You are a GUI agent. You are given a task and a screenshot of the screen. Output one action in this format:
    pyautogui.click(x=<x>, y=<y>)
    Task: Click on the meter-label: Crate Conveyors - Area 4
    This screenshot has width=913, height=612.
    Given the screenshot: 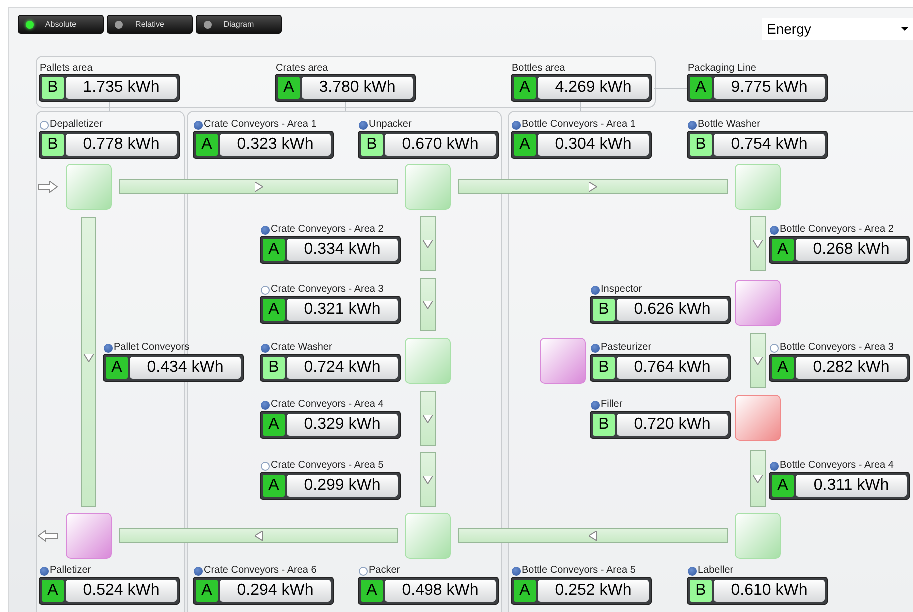 What is the action you would take?
    pyautogui.click(x=327, y=405)
    